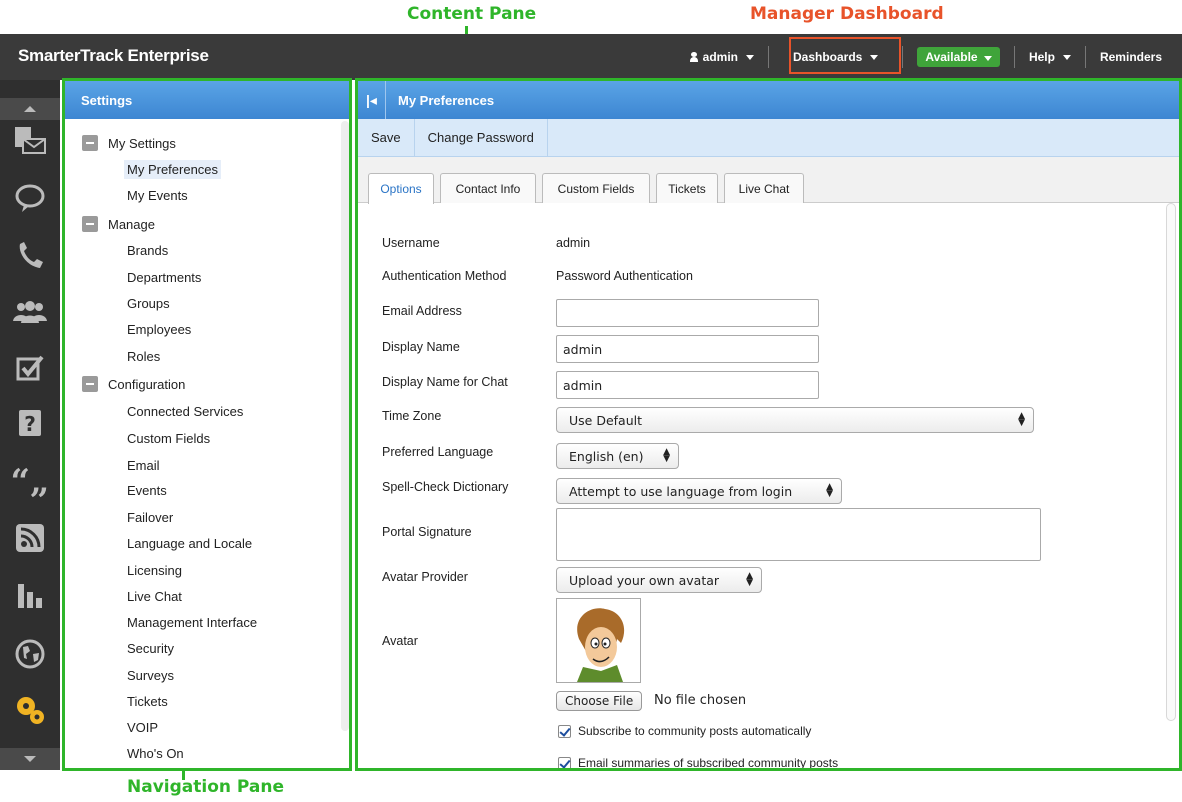 The height and width of the screenshot is (802, 1182). I want to click on tree-item-connected-services: Connected Services, so click(185, 411).